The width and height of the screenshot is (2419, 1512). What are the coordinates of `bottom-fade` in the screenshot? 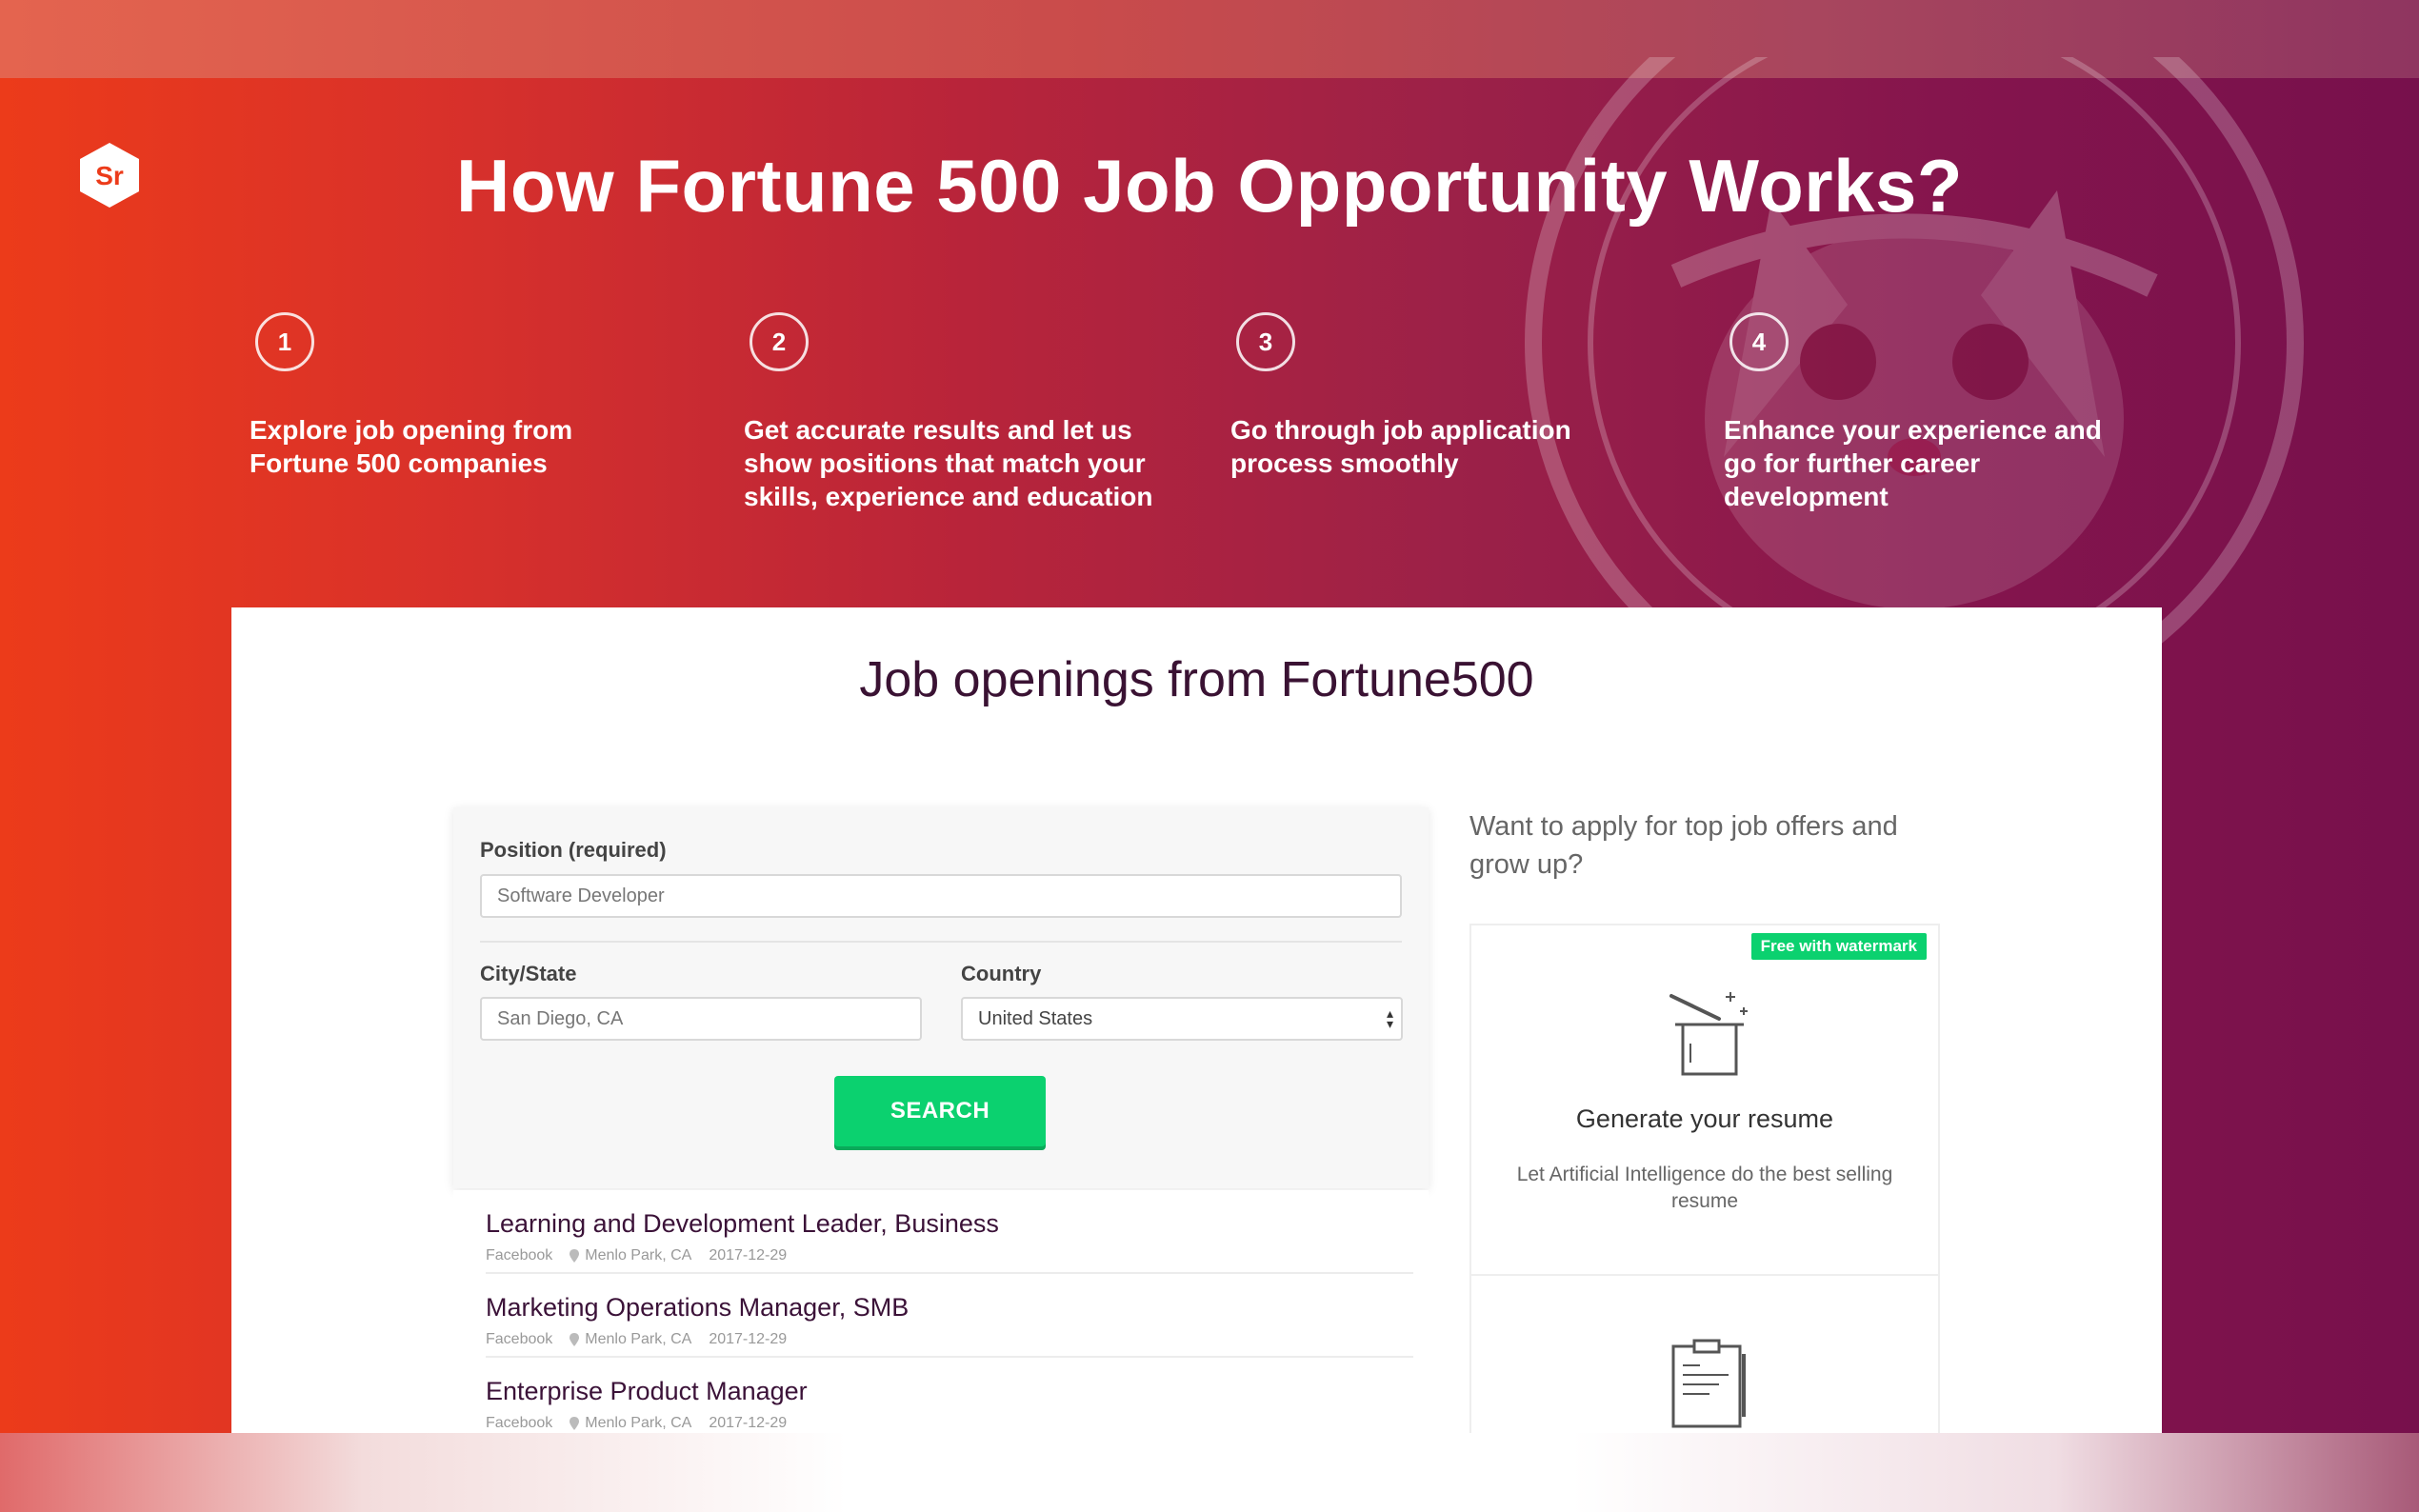 It's located at (1209, 1472).